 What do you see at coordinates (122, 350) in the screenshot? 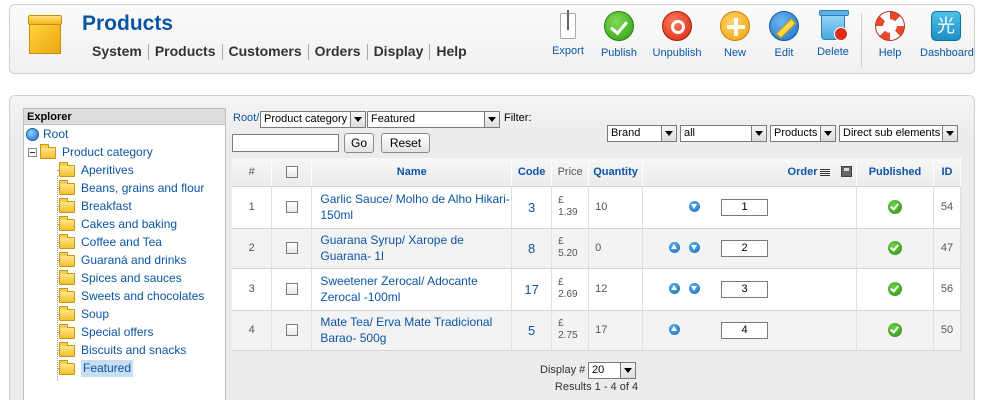
I see `tree-item-biscuits: Biscuits and snacks` at bounding box center [122, 350].